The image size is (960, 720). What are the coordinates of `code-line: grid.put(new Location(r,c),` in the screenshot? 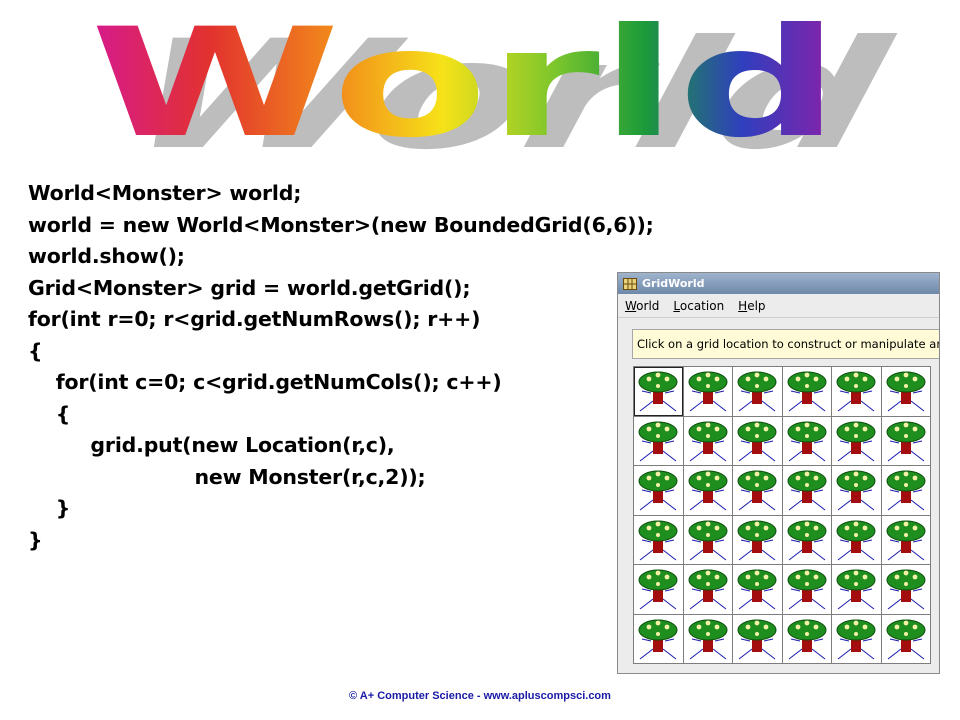 It's located at (211, 445).